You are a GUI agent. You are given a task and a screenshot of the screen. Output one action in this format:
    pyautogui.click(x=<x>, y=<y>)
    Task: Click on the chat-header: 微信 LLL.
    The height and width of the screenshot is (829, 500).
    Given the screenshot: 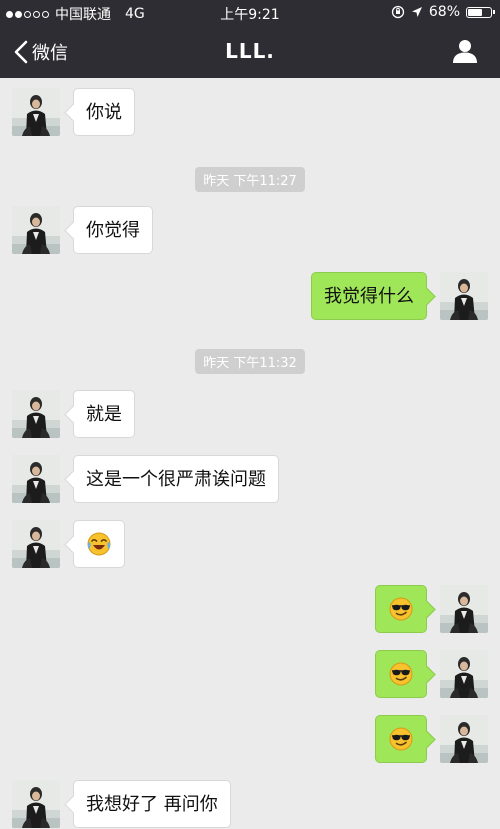 What is the action you would take?
    pyautogui.click(x=250, y=52)
    